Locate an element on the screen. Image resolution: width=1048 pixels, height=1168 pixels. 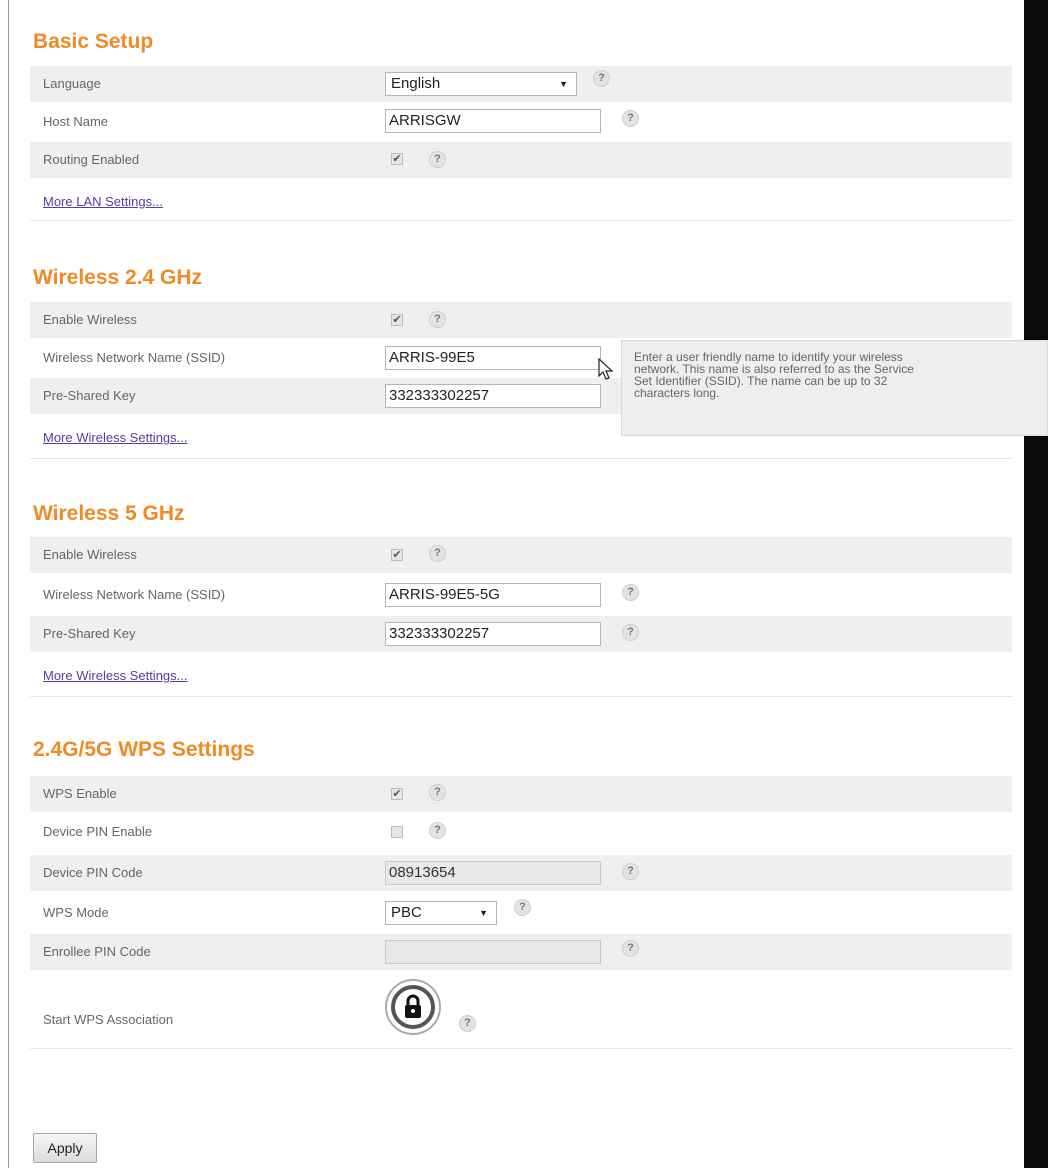
device-pin-enable-checkbox is located at coordinates (397, 832).